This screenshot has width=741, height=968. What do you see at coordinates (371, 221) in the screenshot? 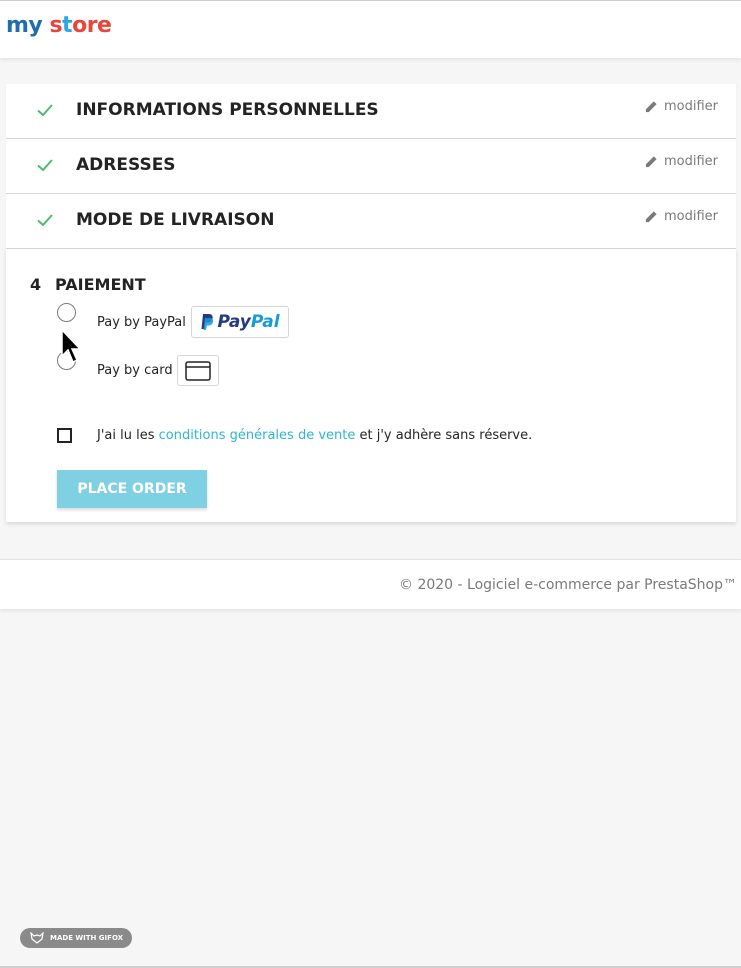
I see `checkout-step-delivery: MODE DE LIVRAISON modifier` at bounding box center [371, 221].